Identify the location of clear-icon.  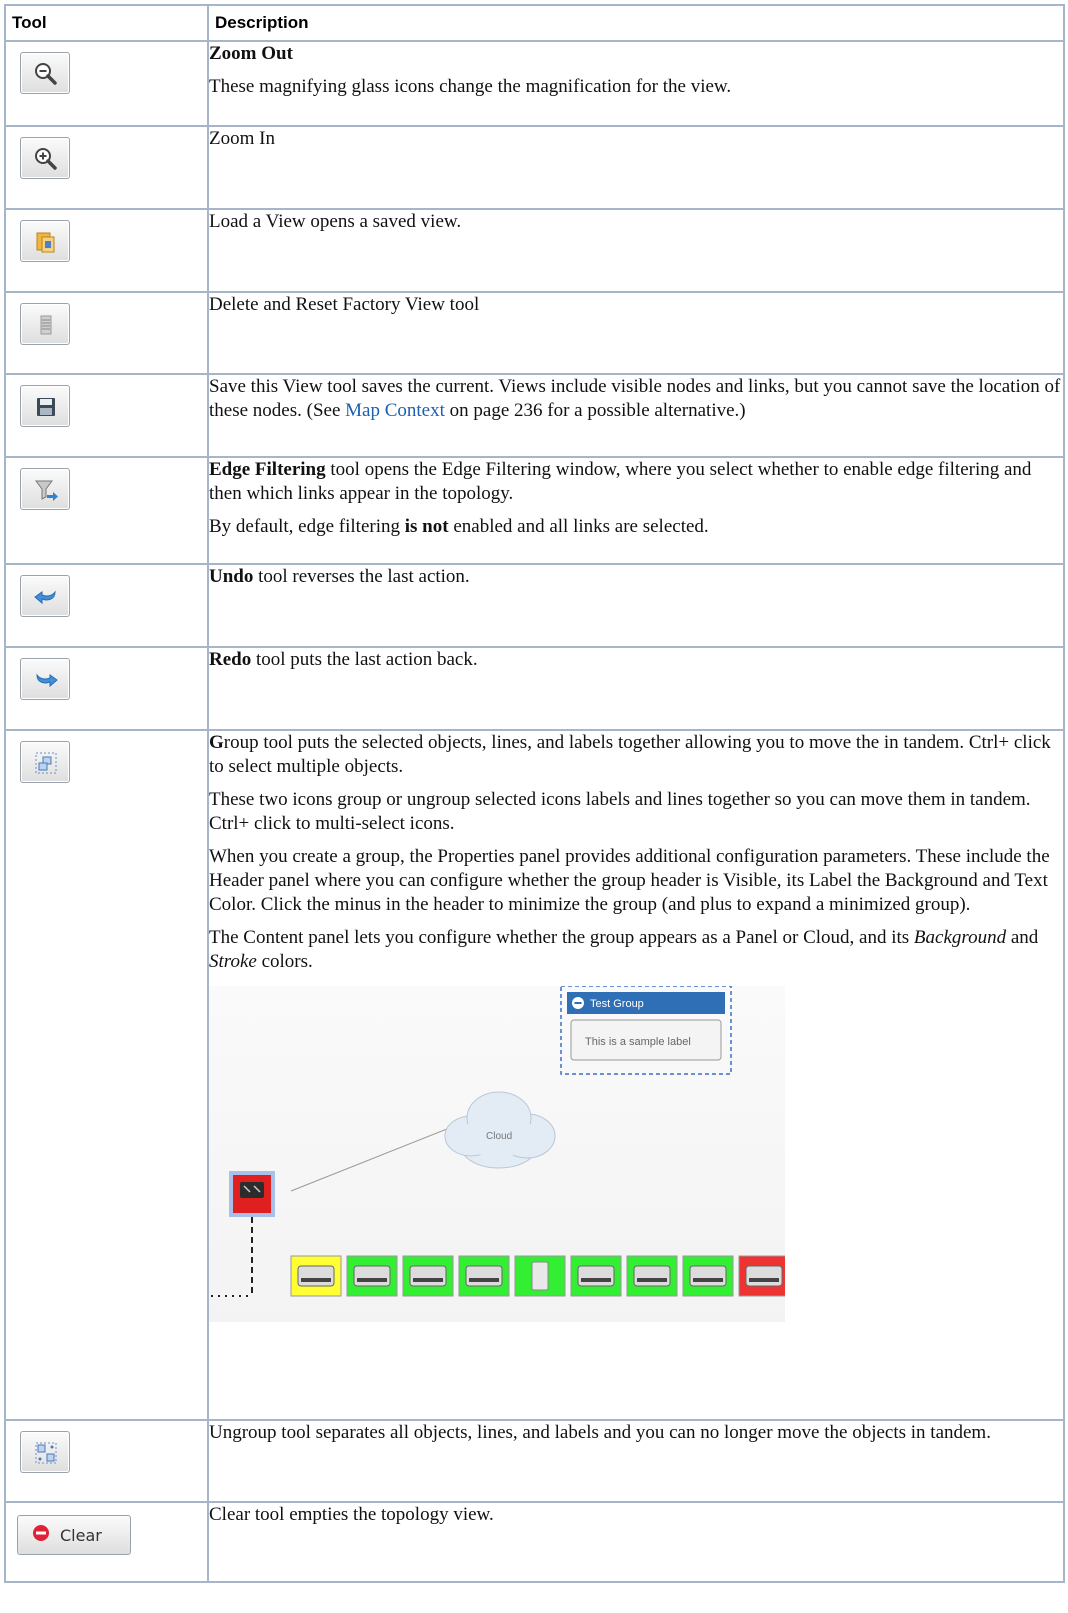
(41, 1535).